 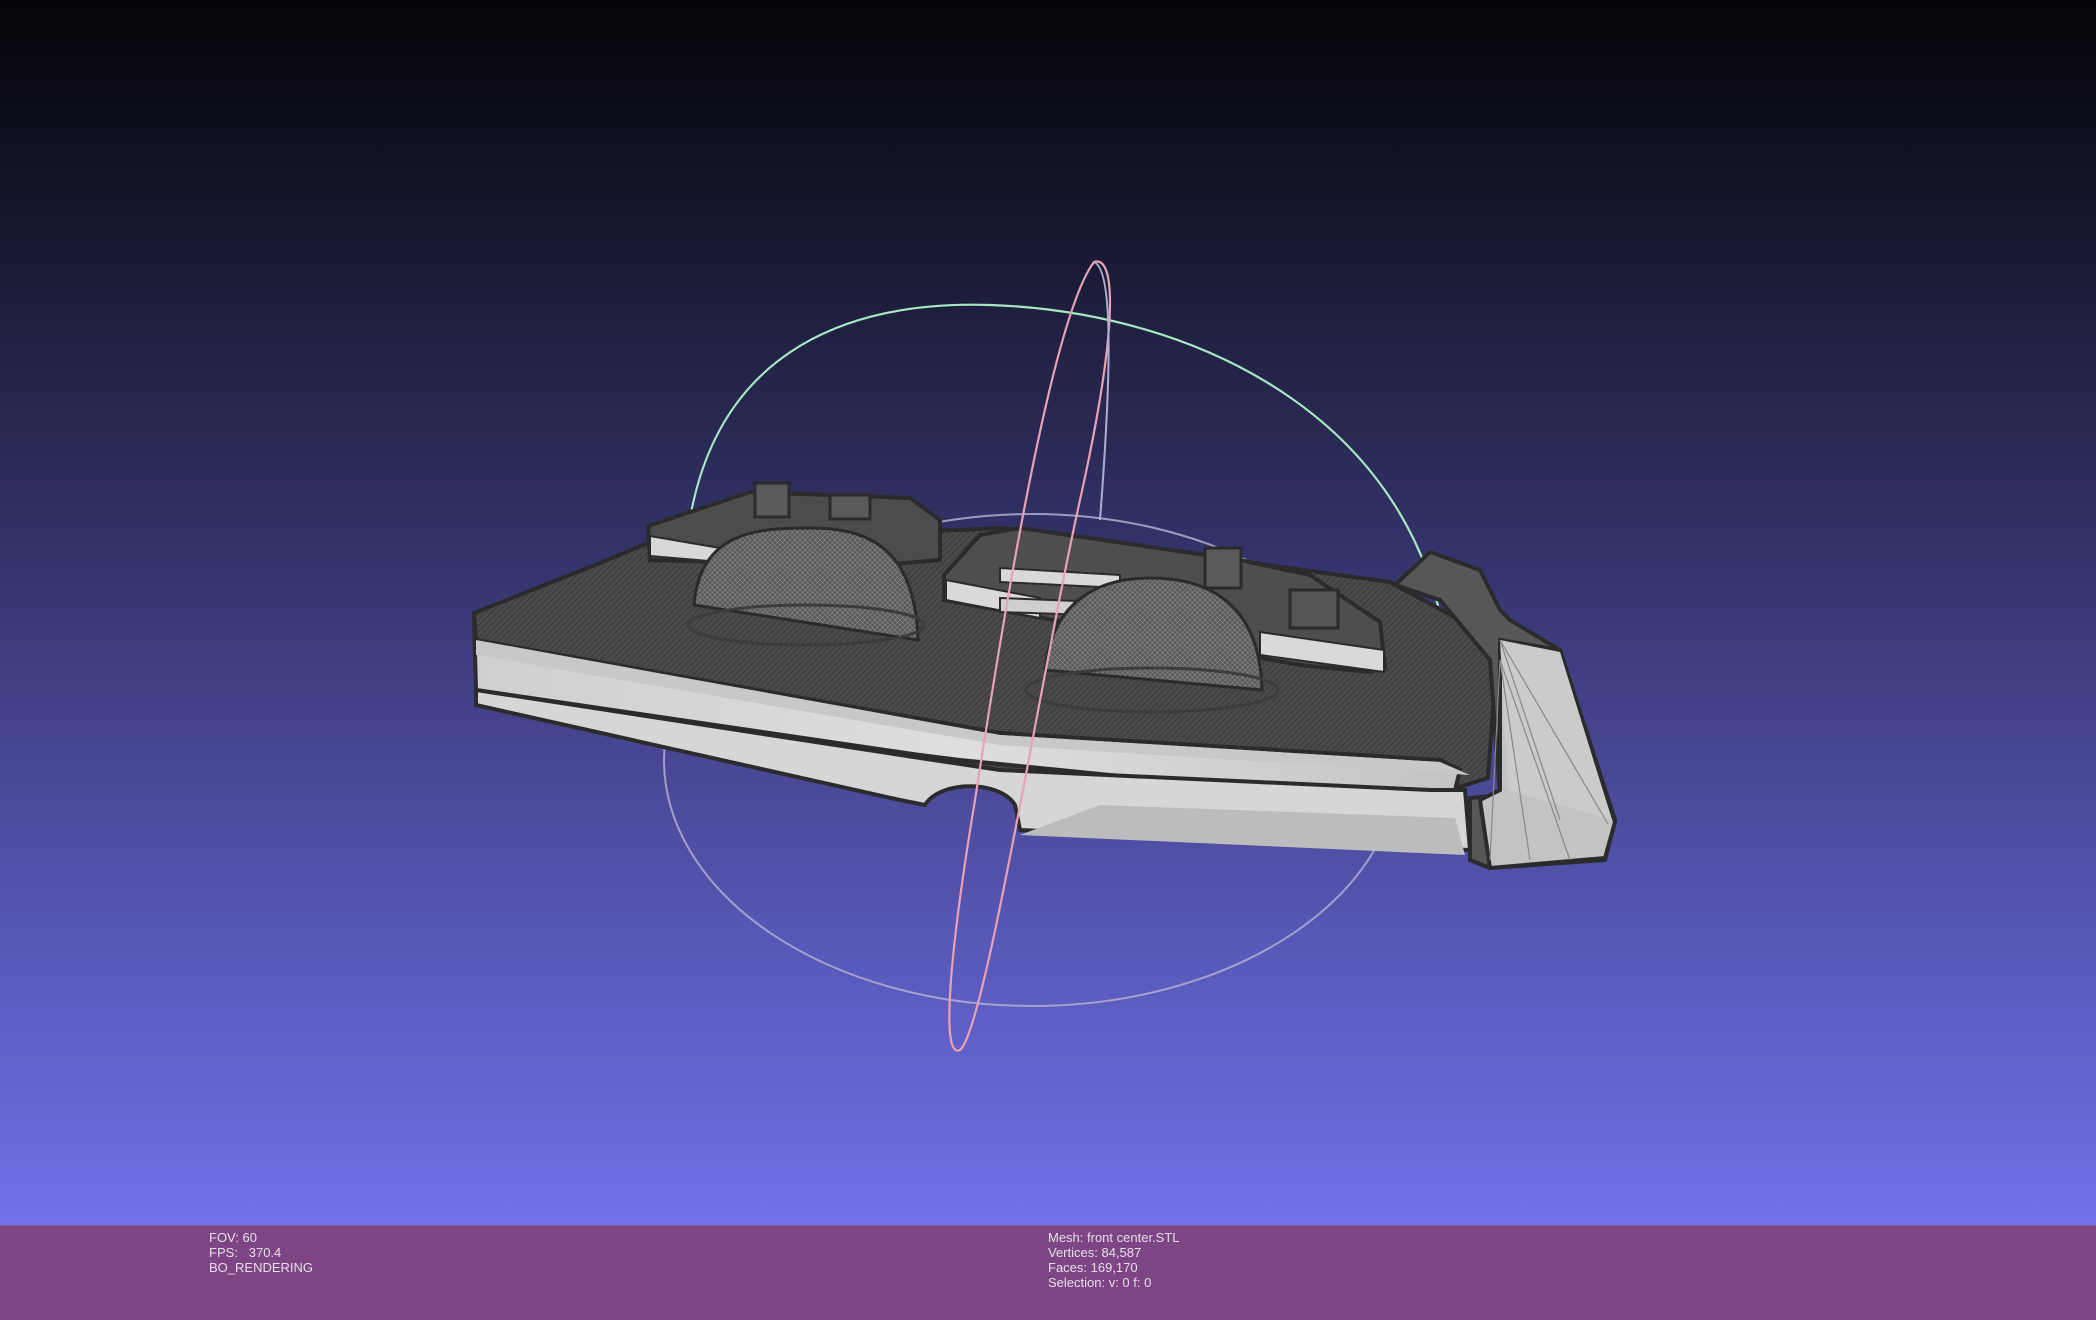 What do you see at coordinates (1114, 1237) in the screenshot?
I see `mesh-name-text: Mesh: front center.STL` at bounding box center [1114, 1237].